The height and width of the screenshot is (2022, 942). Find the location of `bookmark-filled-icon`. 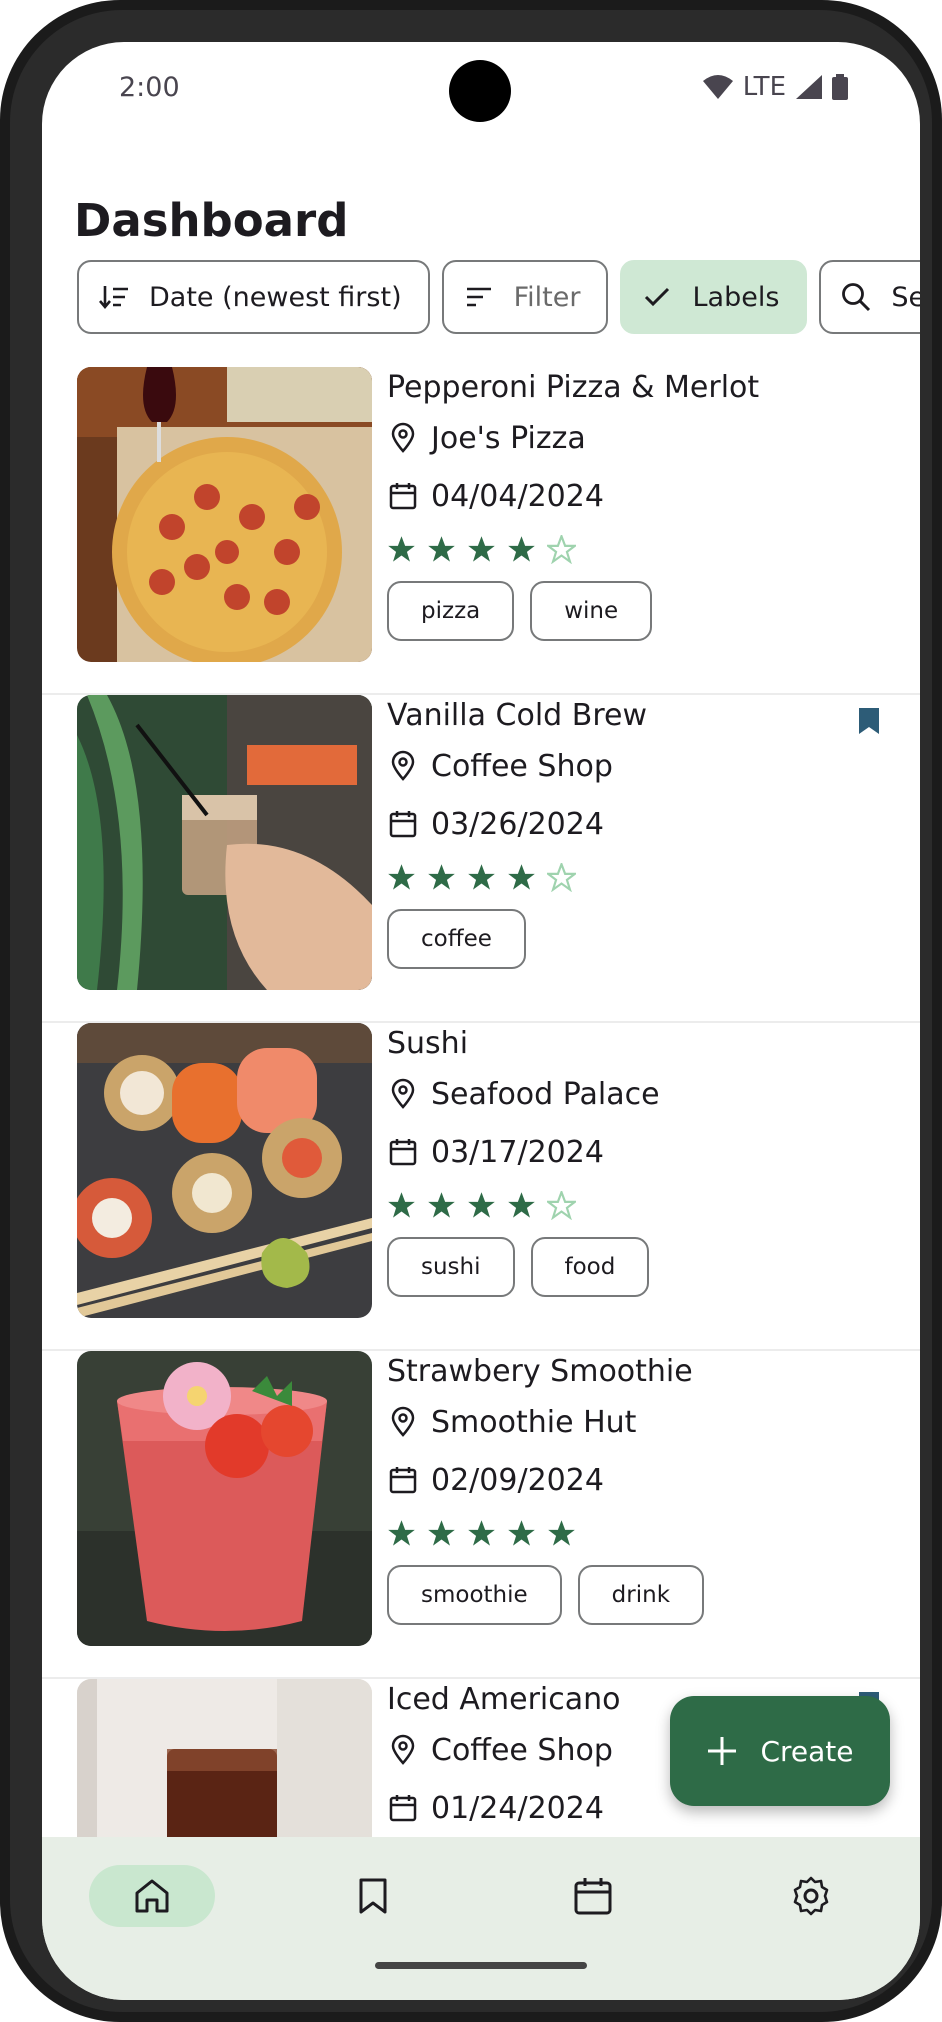

bookmark-filled-icon is located at coordinates (869, 721).